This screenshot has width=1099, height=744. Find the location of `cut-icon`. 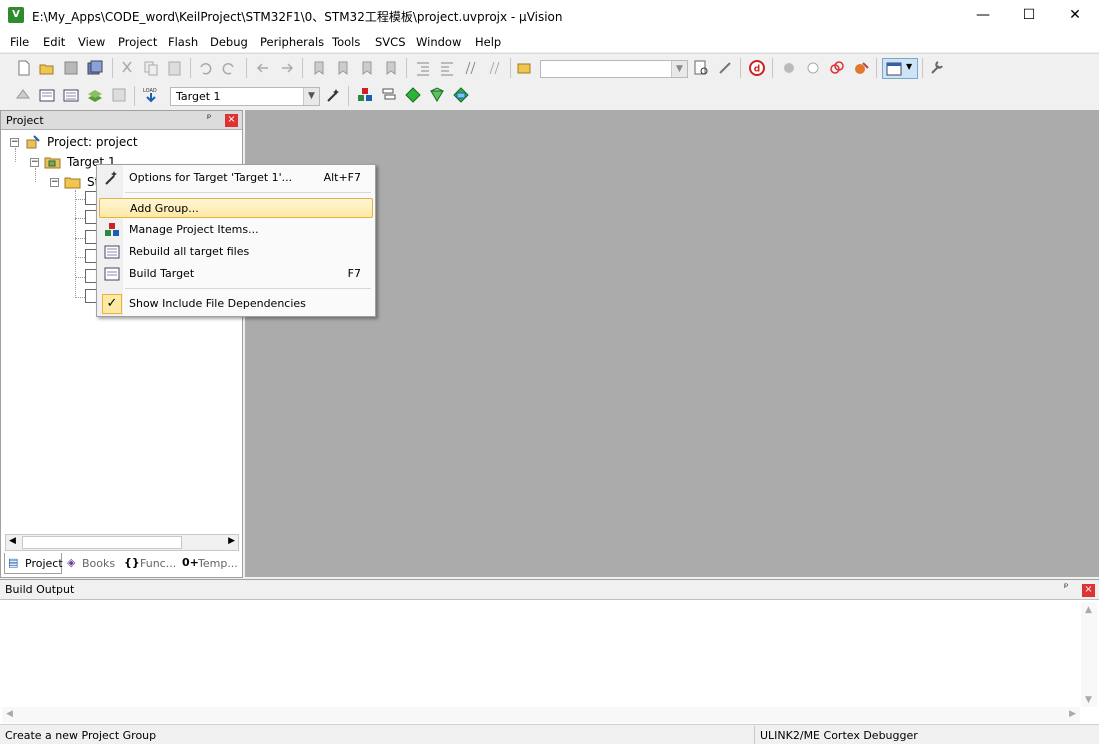

cut-icon is located at coordinates (127, 68).